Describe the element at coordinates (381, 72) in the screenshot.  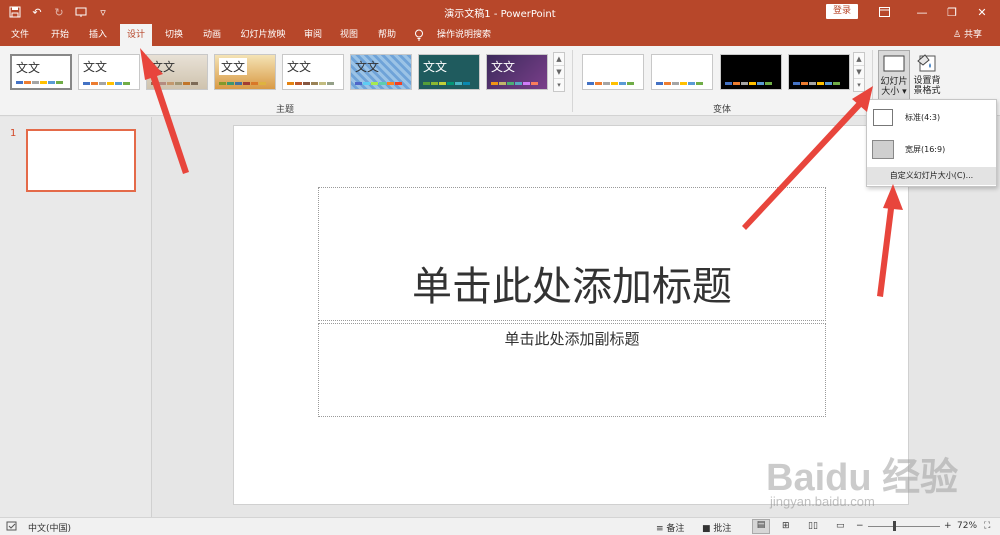
I see `theme-retrospect: 文文` at that location.